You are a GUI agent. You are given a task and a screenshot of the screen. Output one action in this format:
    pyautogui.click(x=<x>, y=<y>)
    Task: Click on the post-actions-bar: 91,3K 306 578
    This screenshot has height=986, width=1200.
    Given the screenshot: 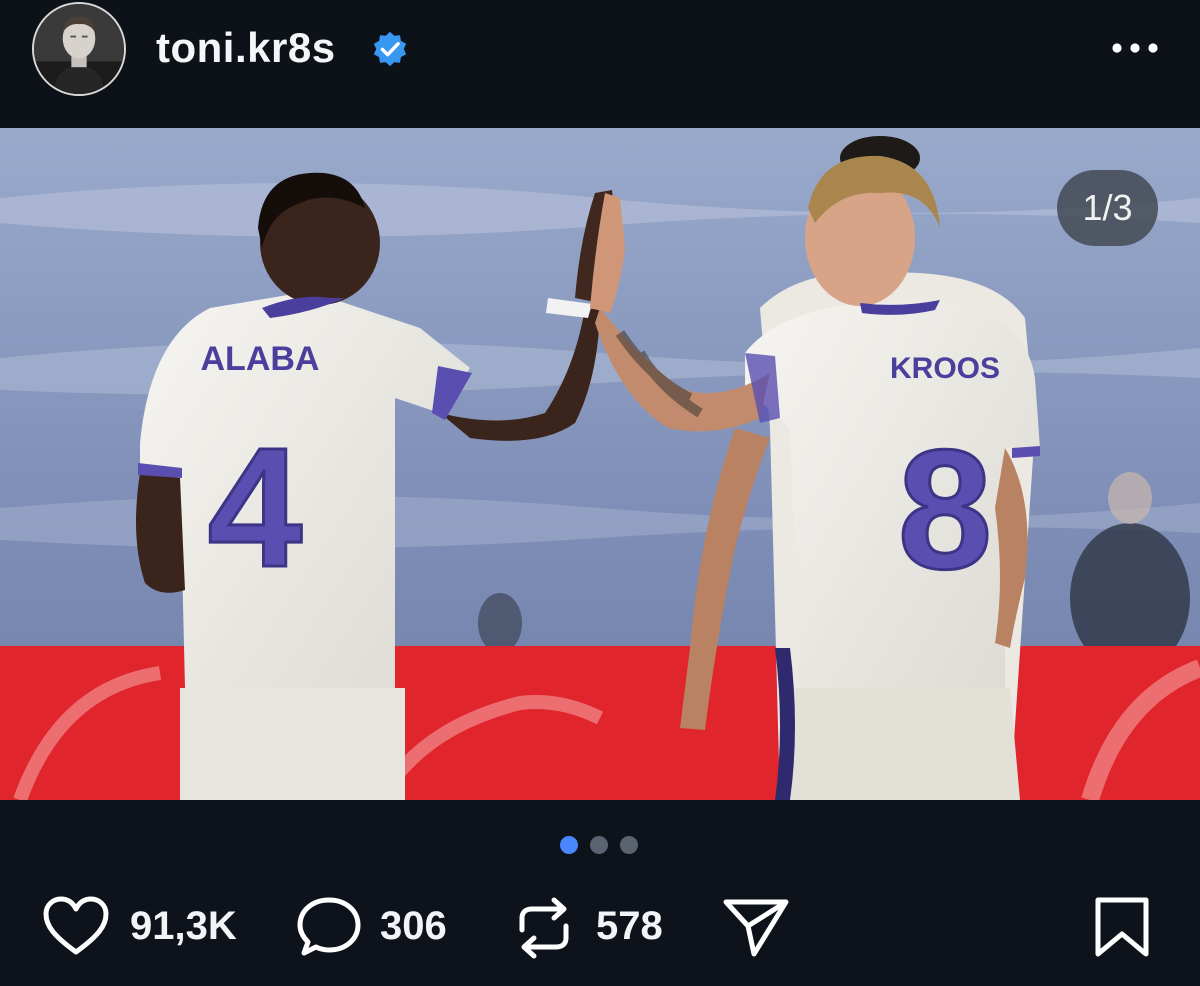 What is the action you would take?
    pyautogui.click(x=600, y=930)
    